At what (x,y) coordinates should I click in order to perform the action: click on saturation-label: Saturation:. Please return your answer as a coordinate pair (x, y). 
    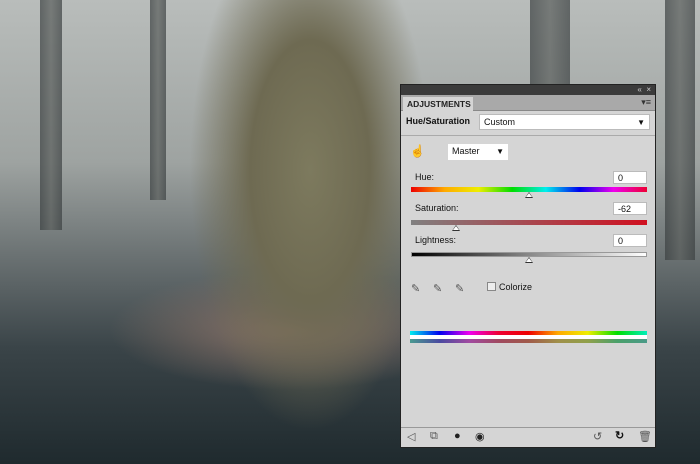
    Looking at the image, I should click on (437, 208).